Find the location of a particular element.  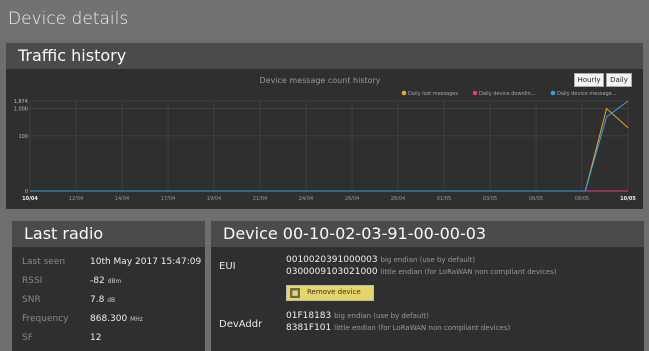

x-tick-label: 12/04 is located at coordinates (76, 199).